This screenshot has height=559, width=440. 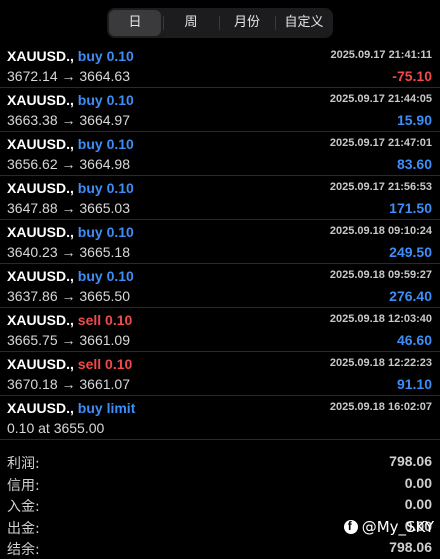 I want to click on summary-row: 结余: 798.06, so click(x=220, y=548).